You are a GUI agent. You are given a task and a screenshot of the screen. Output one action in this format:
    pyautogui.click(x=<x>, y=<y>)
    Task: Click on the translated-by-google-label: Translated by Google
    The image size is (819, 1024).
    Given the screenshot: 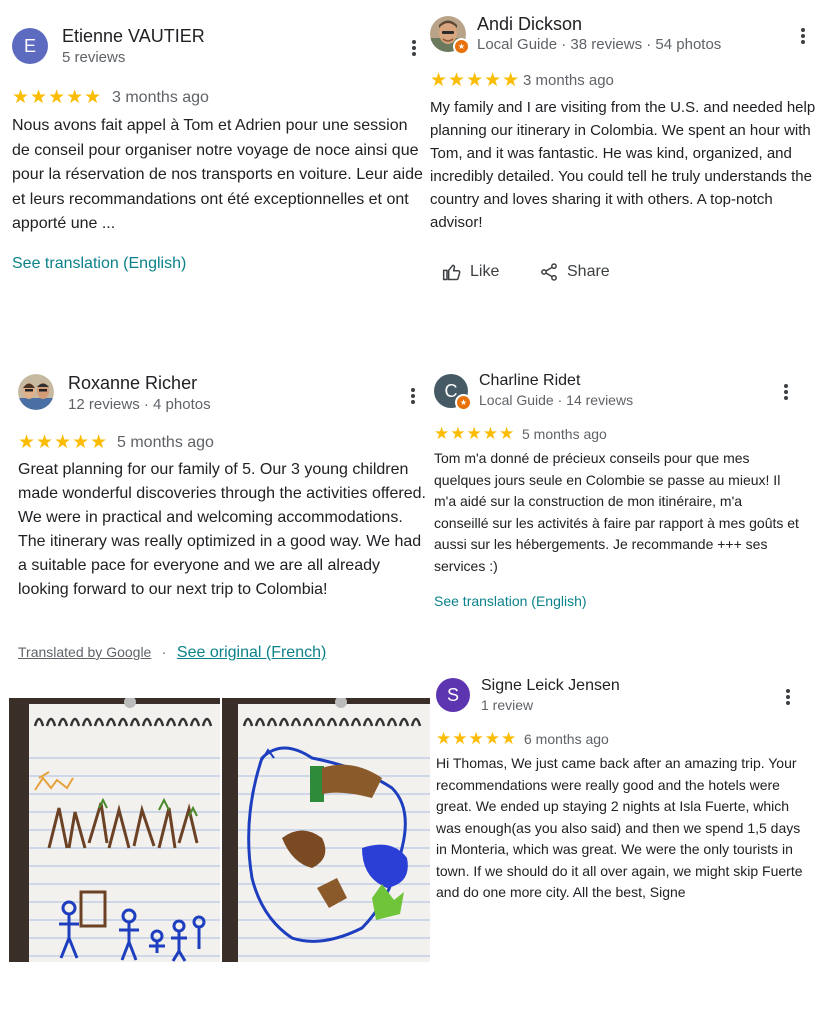 What is the action you would take?
    pyautogui.click(x=85, y=652)
    